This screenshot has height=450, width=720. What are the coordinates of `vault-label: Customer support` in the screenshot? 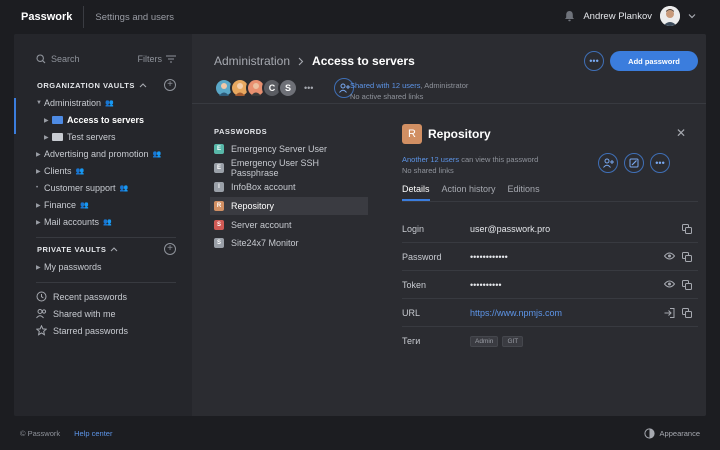 It's located at (80, 188).